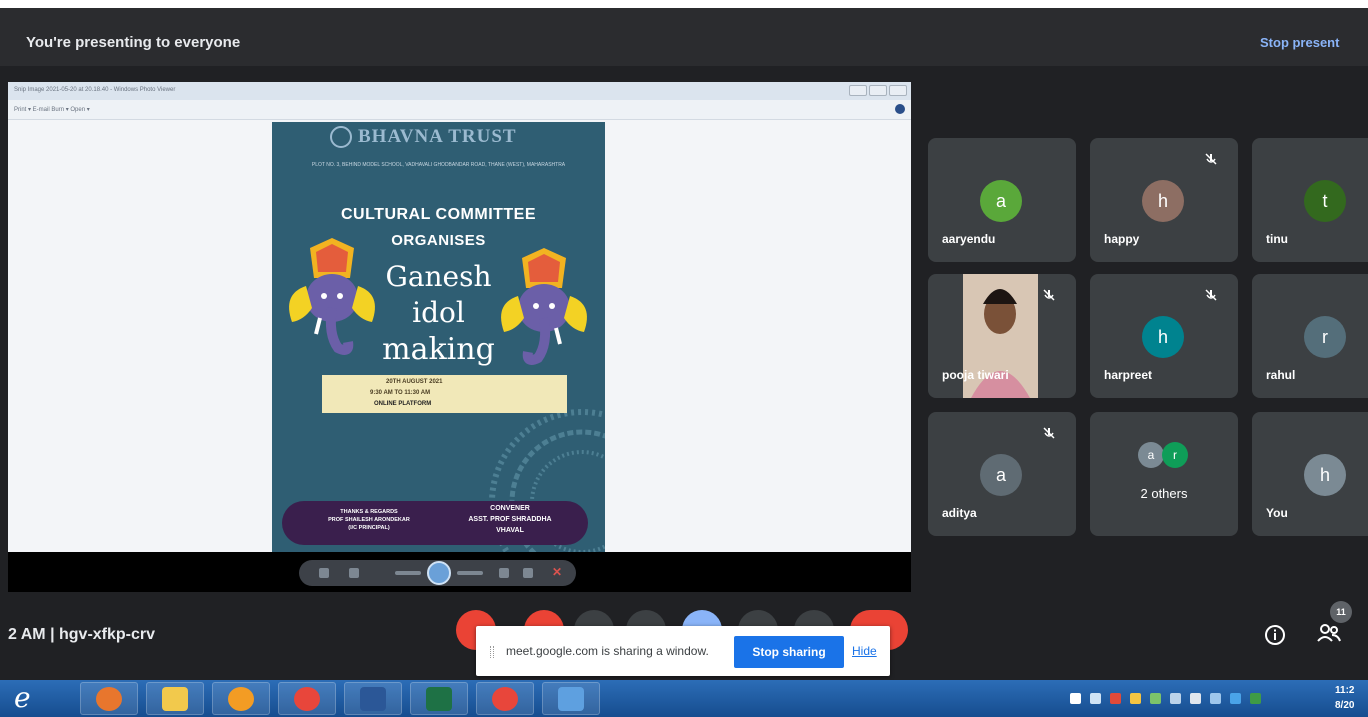 Image resolution: width=1368 pixels, height=717 pixels. I want to click on participant-avatar: r, so click(1325, 337).